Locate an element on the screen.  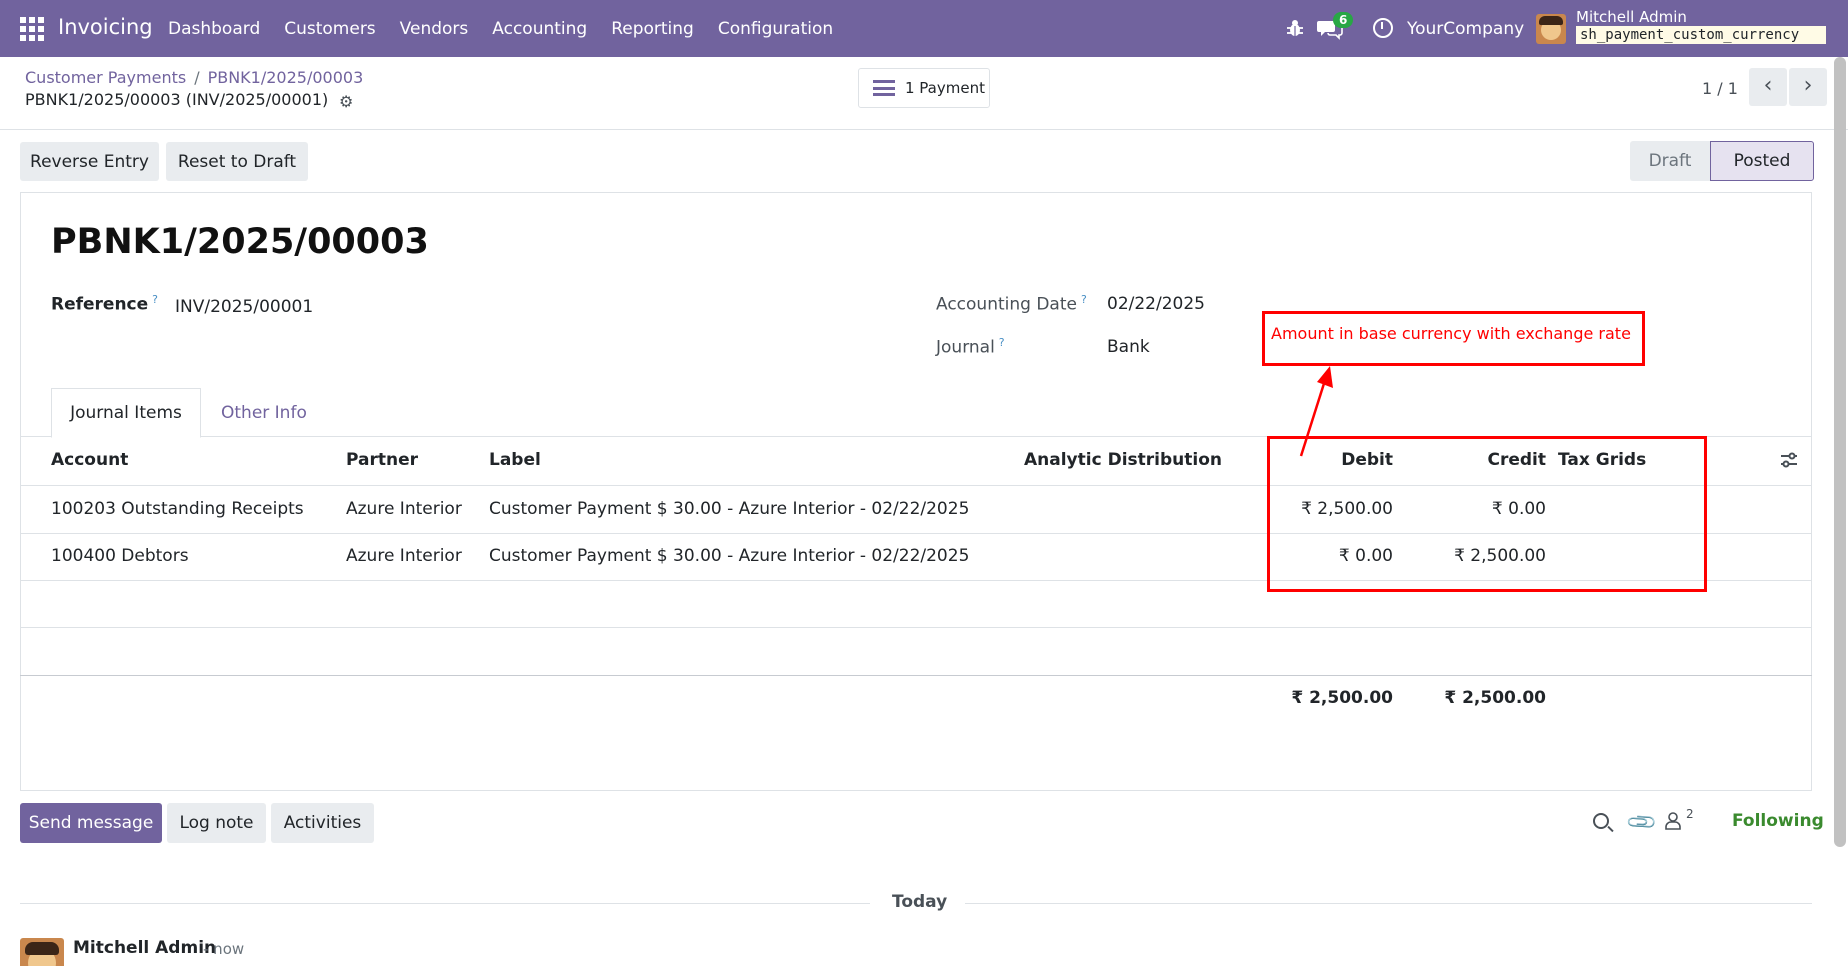
journal-label: Journal? is located at coordinates (970, 347).